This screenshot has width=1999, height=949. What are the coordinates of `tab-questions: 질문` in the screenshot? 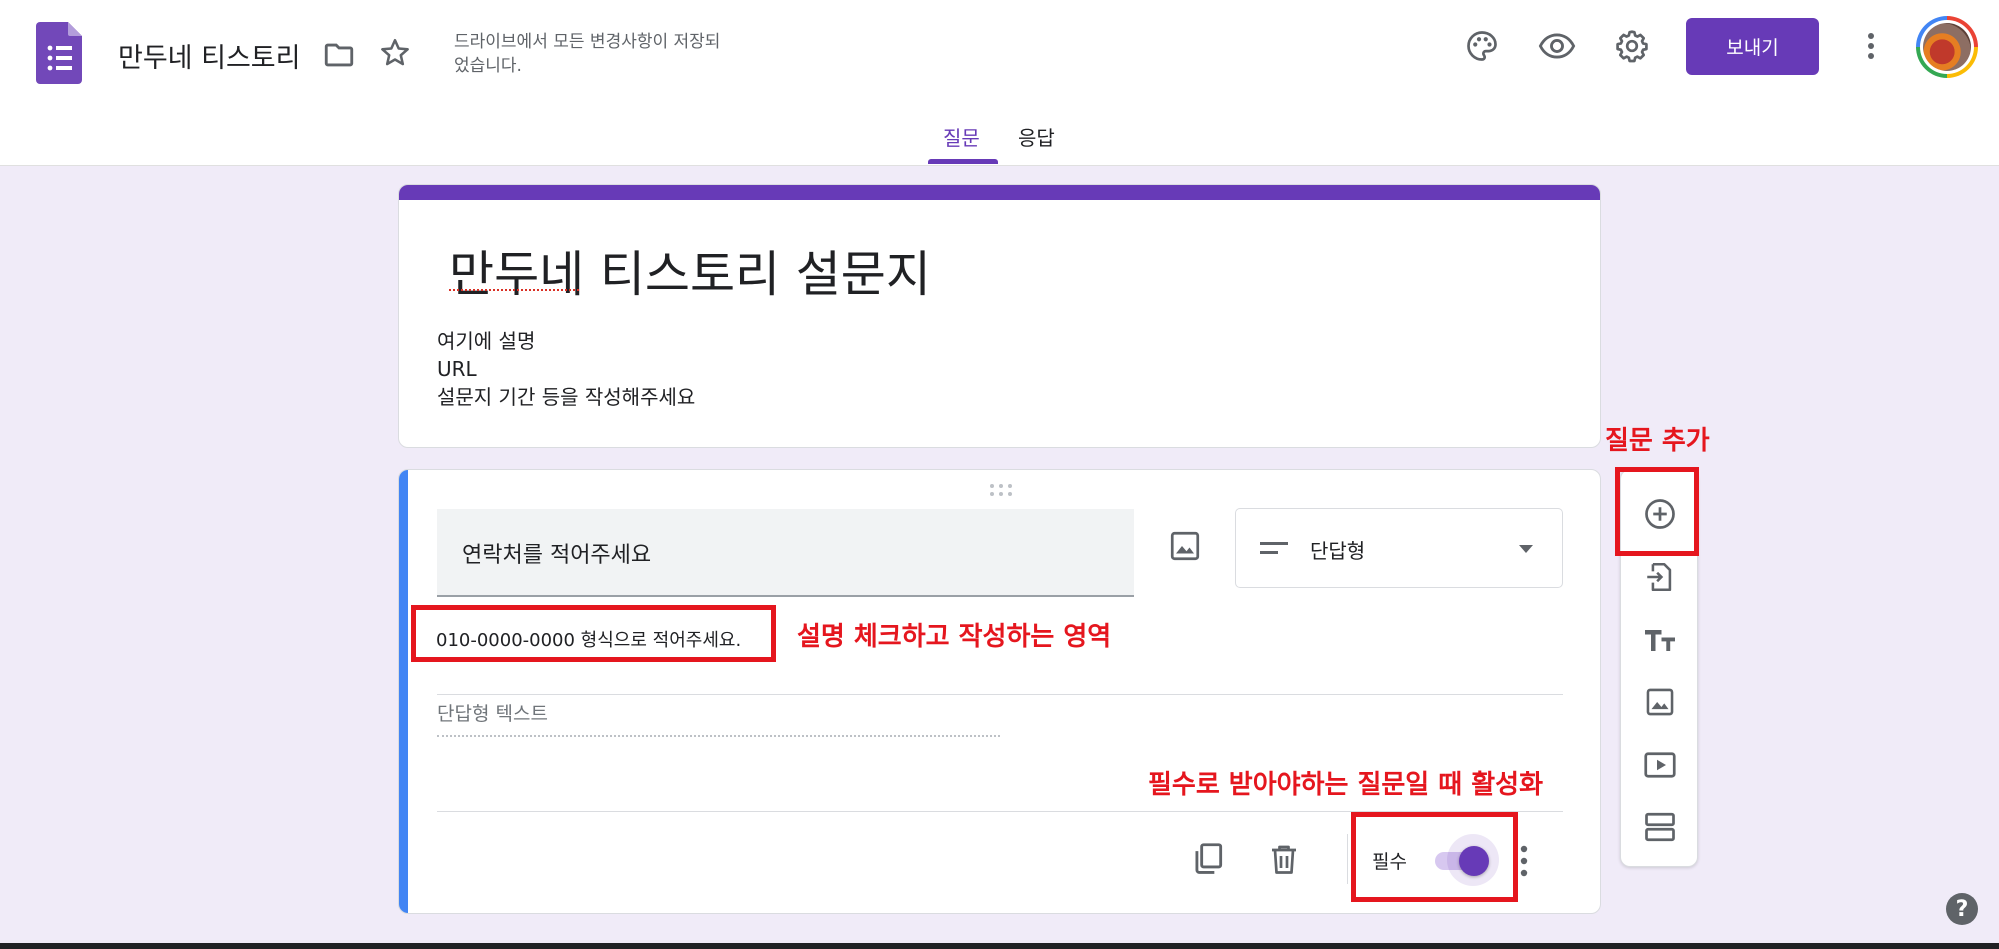 It's located at (961, 136).